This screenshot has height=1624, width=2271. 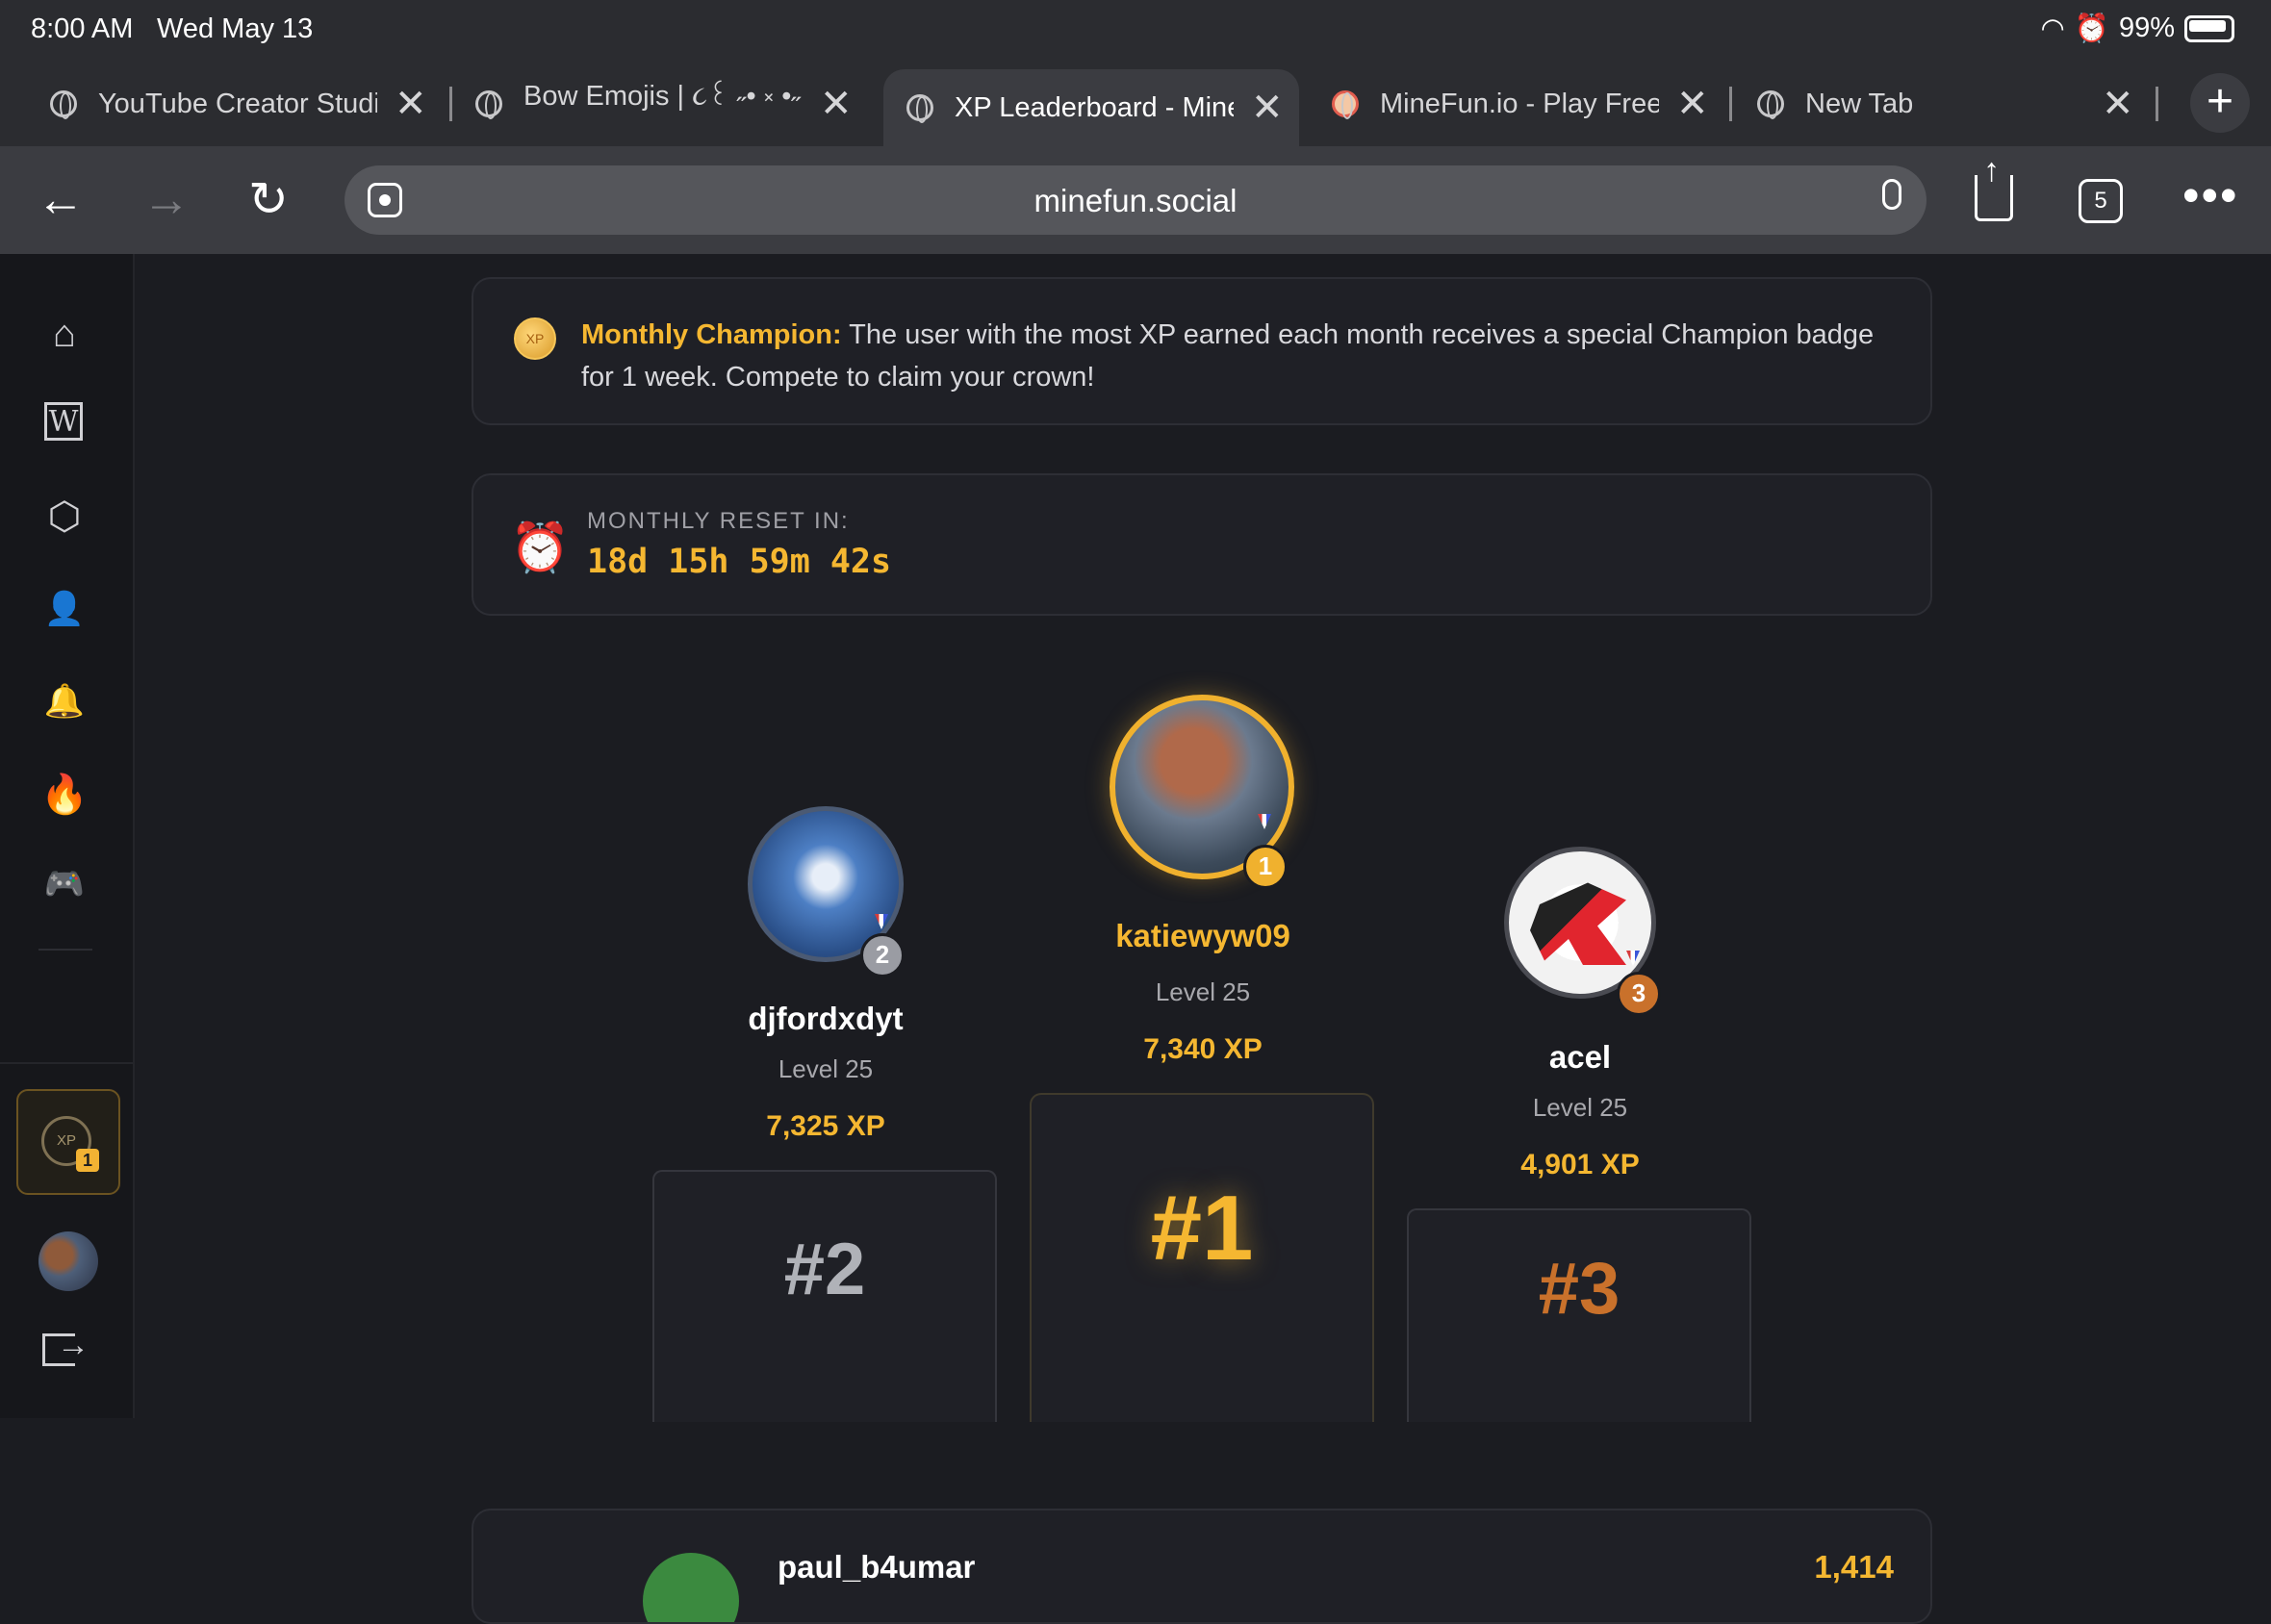 What do you see at coordinates (63, 421) in the screenshot?
I see `wiki-icon: W` at bounding box center [63, 421].